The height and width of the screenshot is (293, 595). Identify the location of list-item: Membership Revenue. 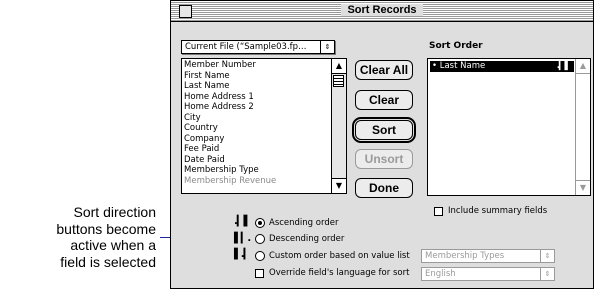
(257, 181).